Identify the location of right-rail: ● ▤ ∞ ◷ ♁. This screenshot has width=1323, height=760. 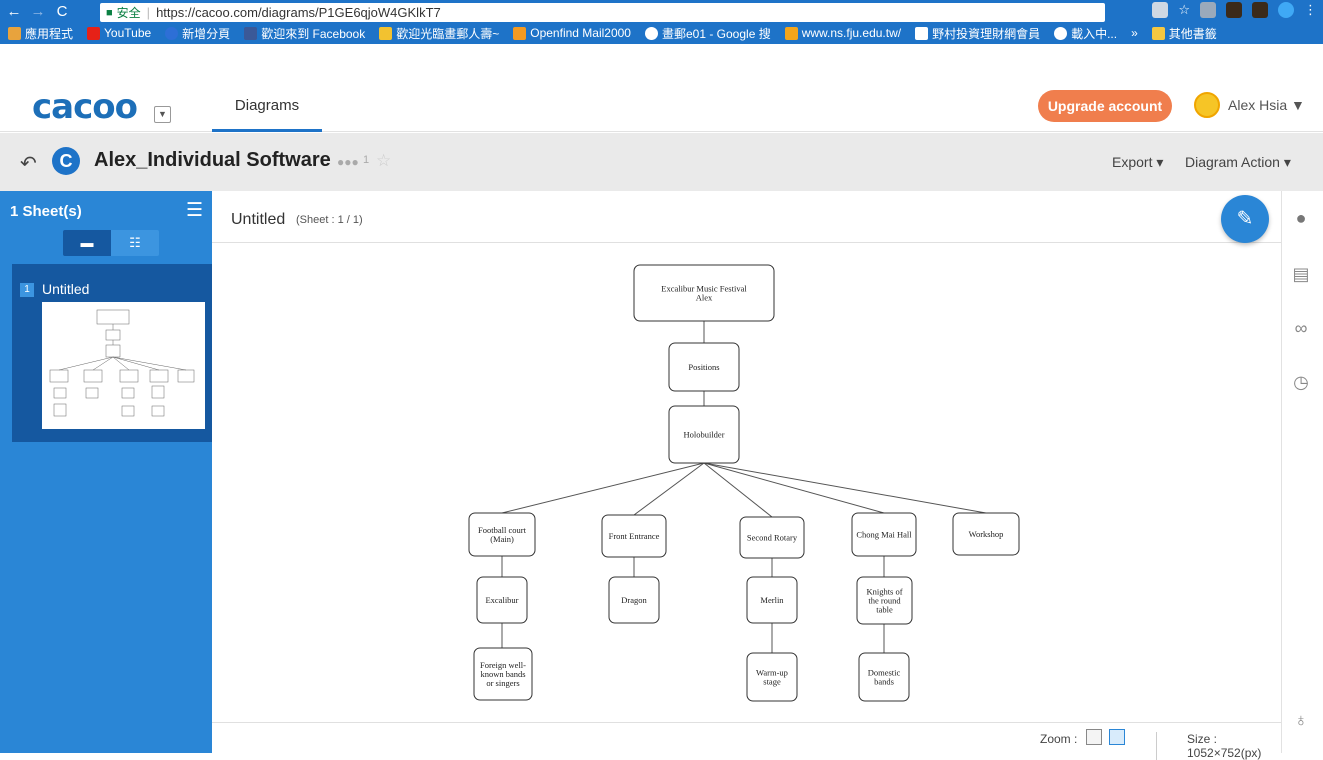
(1302, 472).